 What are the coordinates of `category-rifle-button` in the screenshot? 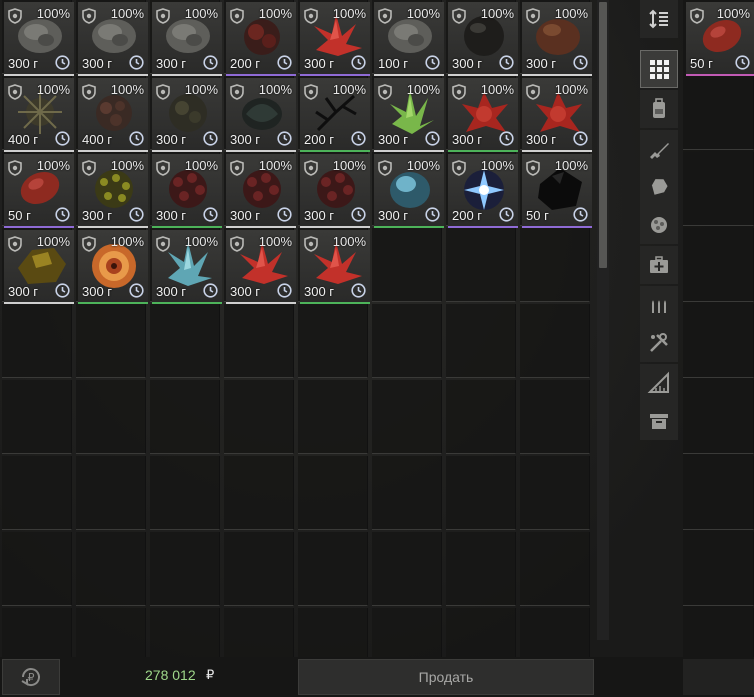 It's located at (659, 149).